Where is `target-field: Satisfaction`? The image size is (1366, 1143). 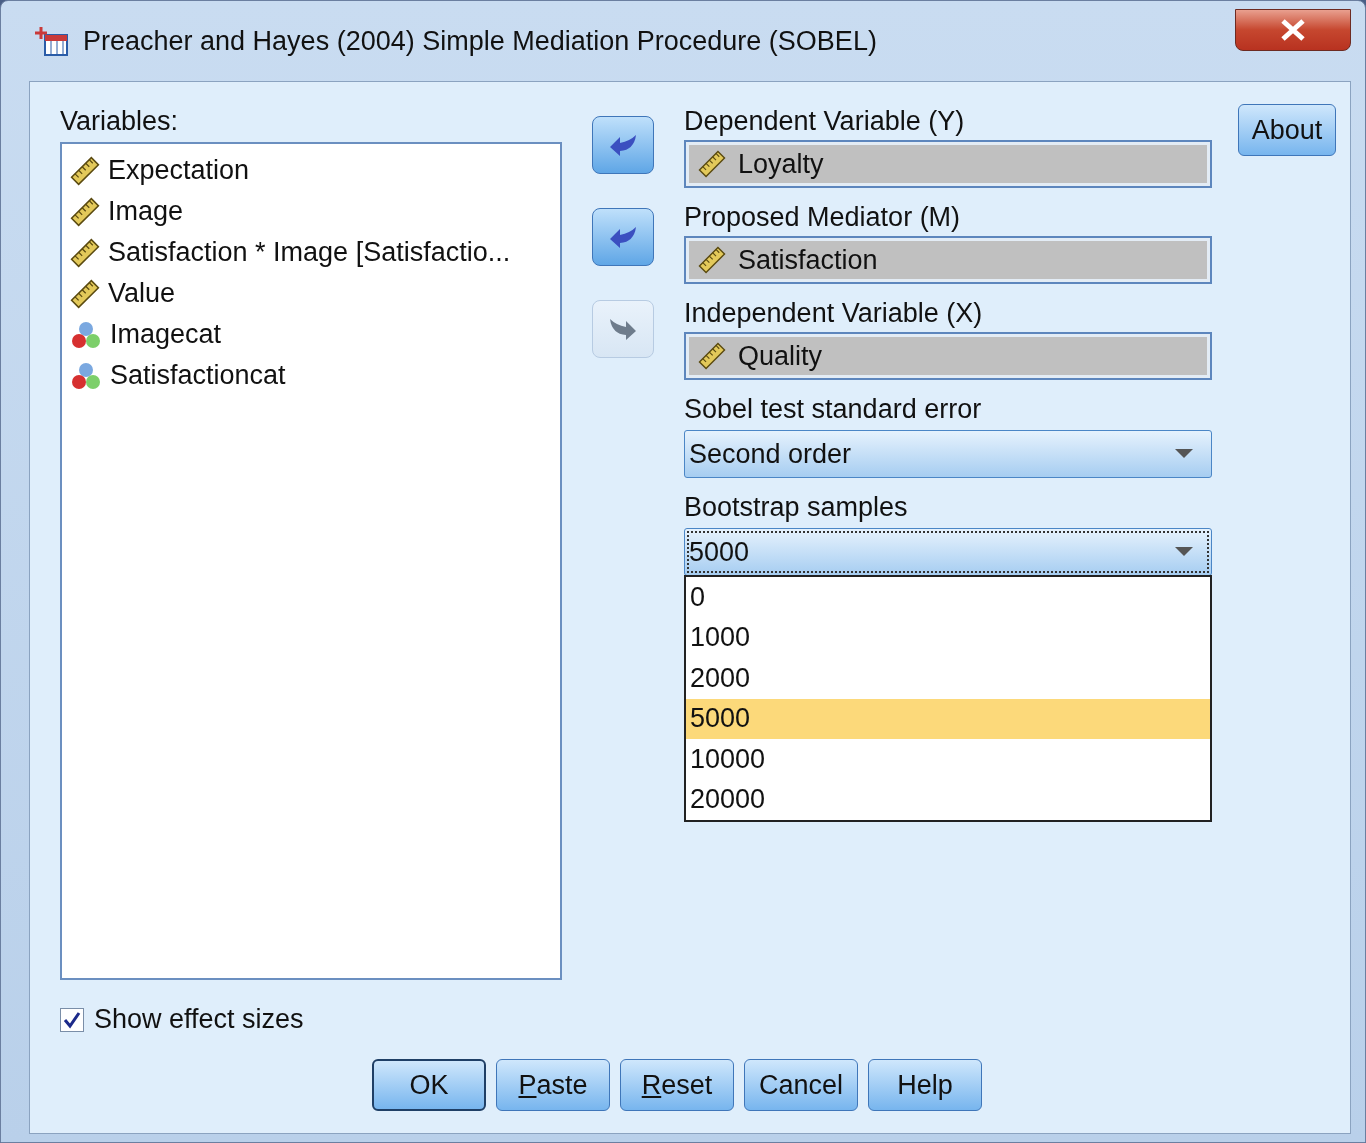
target-field: Satisfaction is located at coordinates (948, 260).